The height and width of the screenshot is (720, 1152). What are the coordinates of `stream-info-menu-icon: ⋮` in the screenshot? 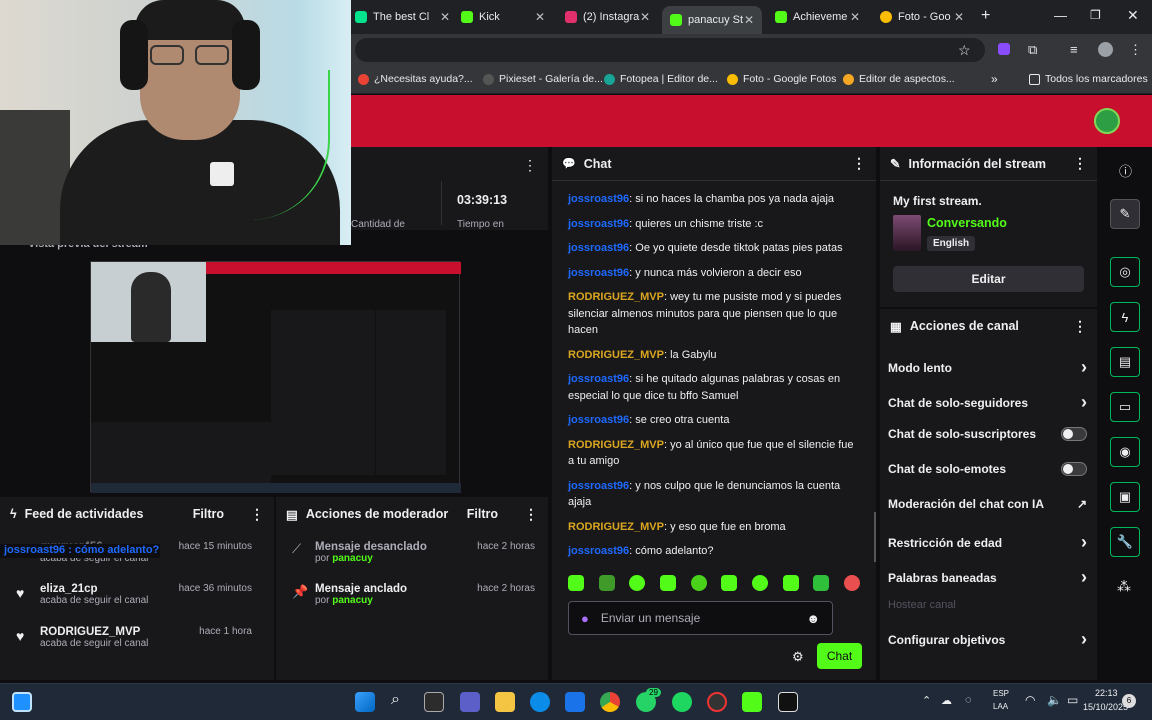 It's located at (1080, 163).